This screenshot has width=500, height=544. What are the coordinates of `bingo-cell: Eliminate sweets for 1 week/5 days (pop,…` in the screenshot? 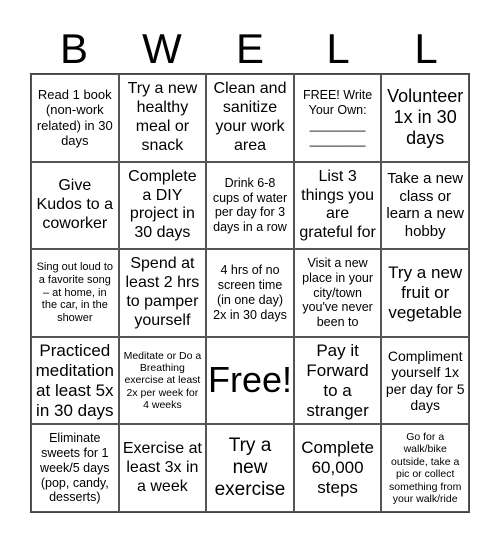 It's located at (75, 468).